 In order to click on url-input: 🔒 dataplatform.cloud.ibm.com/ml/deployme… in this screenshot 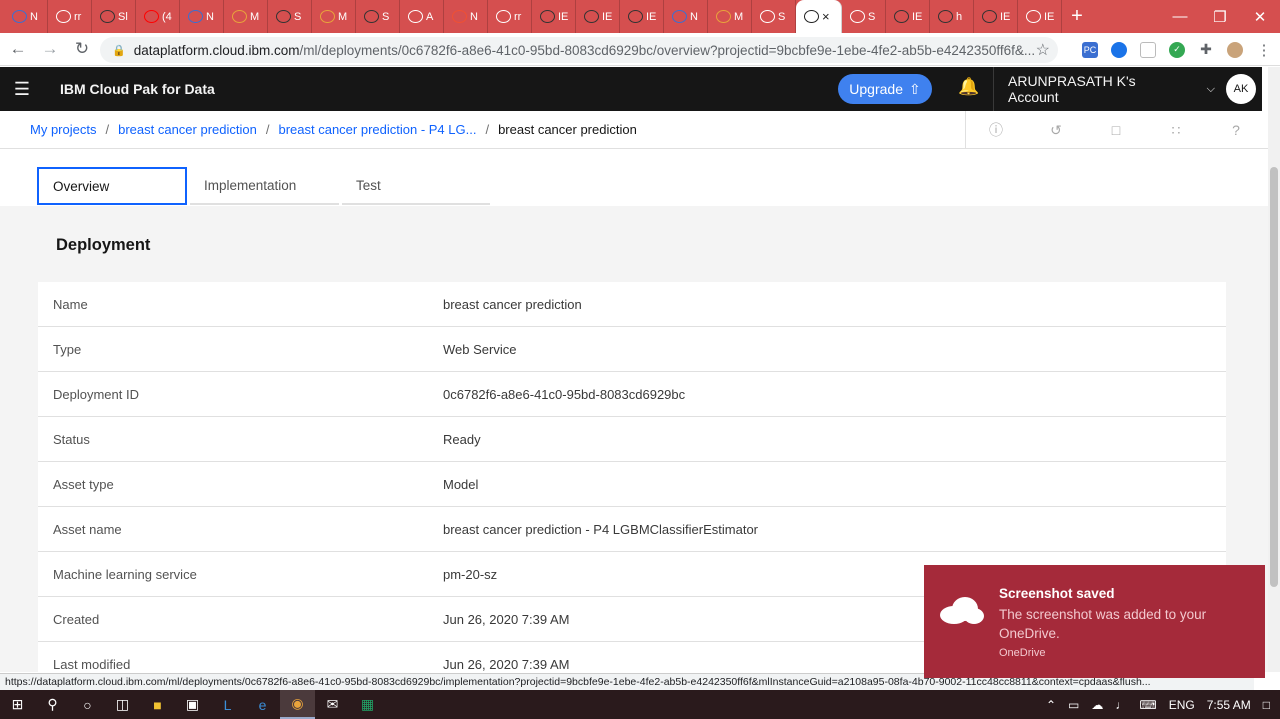, I will do `click(579, 50)`.